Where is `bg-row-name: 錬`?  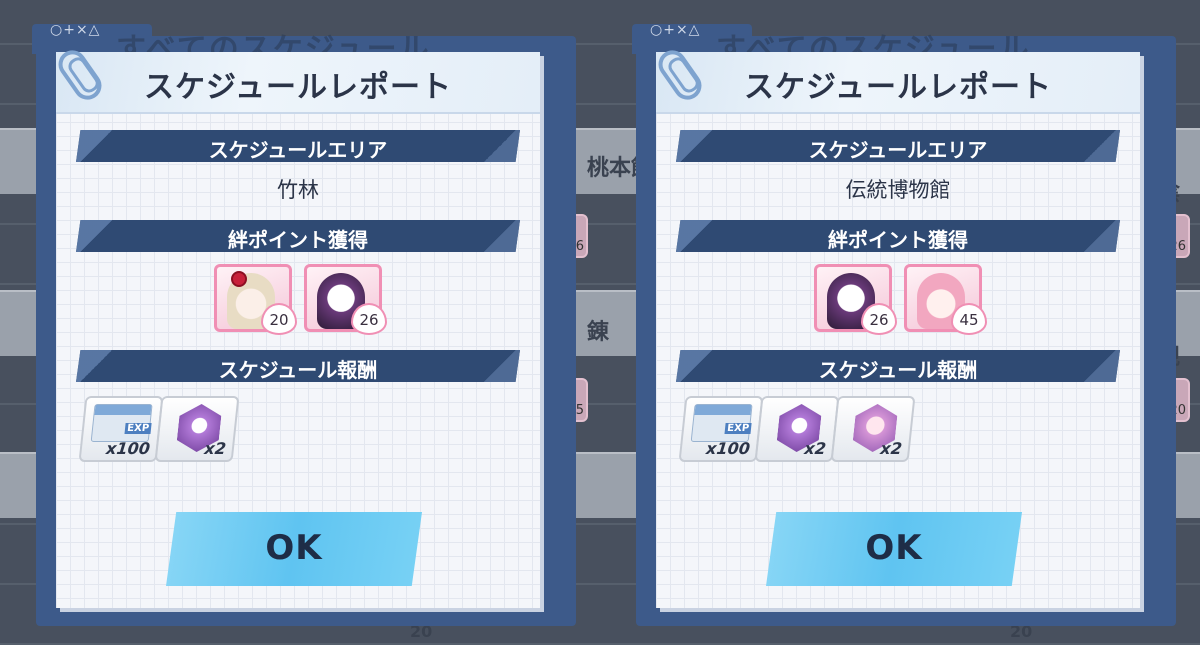 bg-row-name: 錬 is located at coordinates (597, 332).